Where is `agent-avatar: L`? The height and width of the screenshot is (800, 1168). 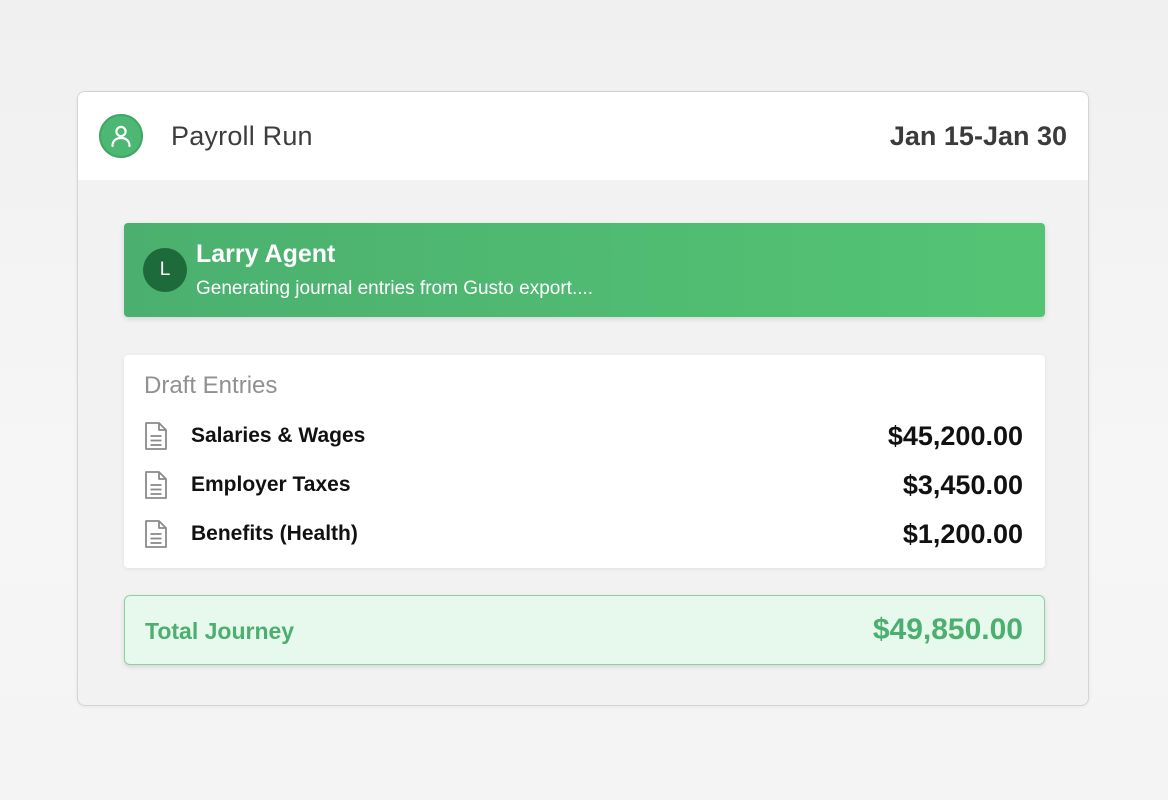 agent-avatar: L is located at coordinates (165, 270).